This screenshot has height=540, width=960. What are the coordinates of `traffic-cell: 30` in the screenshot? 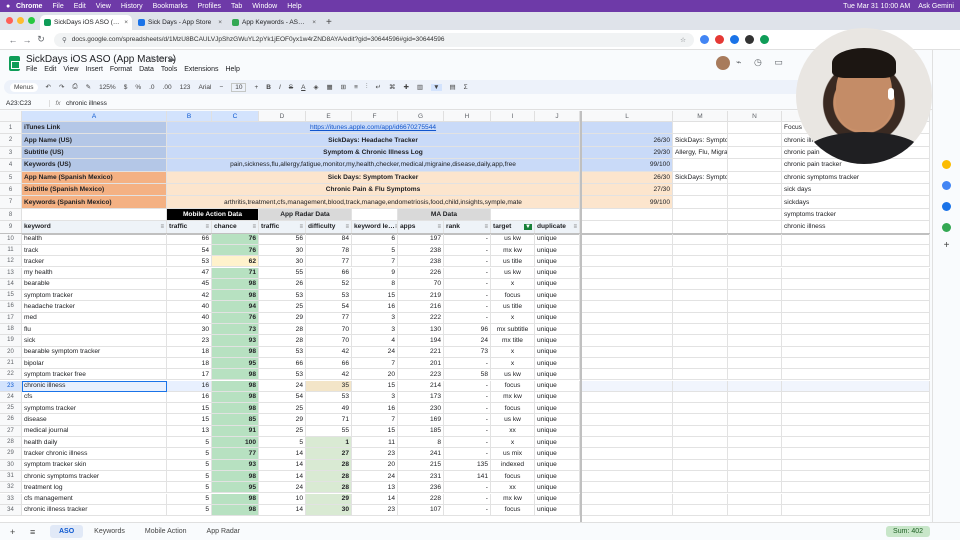 It's located at (189, 330).